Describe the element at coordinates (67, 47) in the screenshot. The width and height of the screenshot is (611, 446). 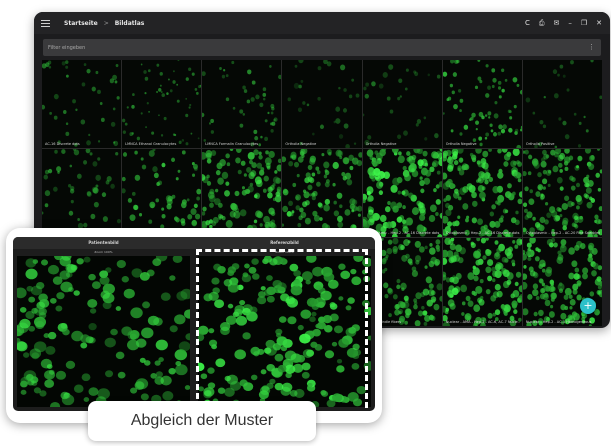
I see `filter-placeholder: Filter eingeben` at that location.